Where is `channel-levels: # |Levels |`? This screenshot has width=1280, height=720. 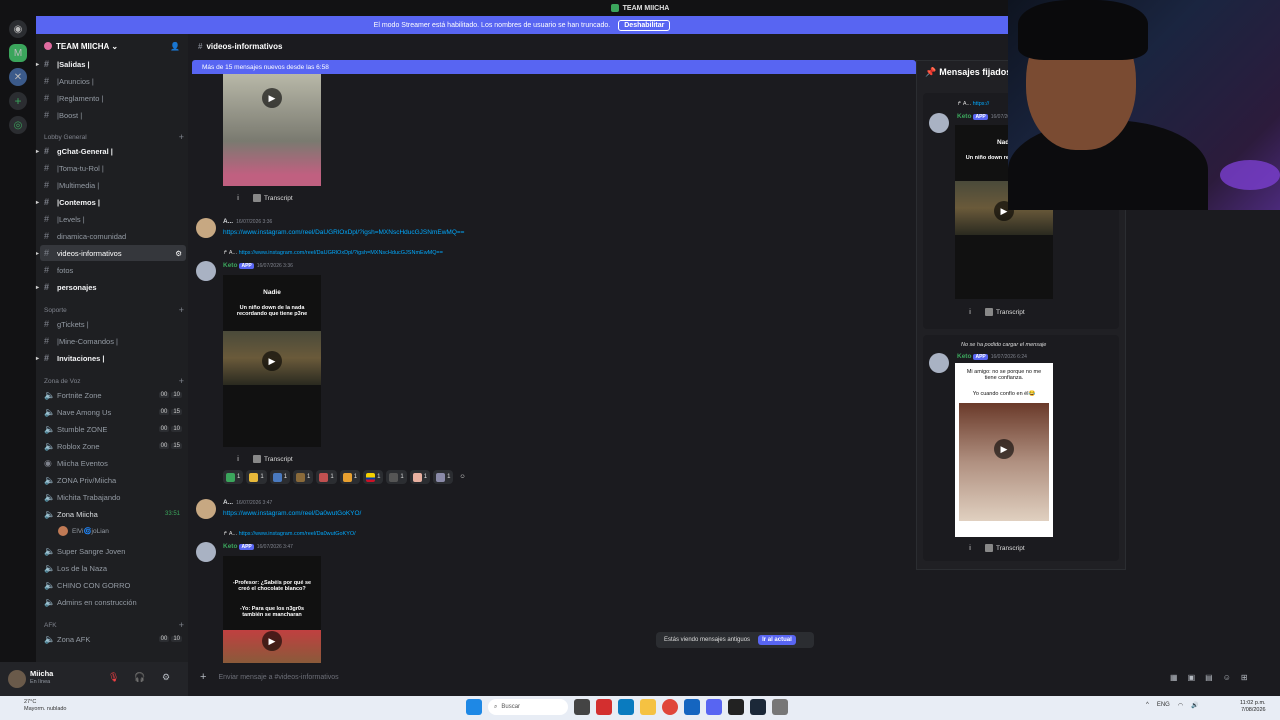
channel-levels: # |Levels | is located at coordinates (113, 219).